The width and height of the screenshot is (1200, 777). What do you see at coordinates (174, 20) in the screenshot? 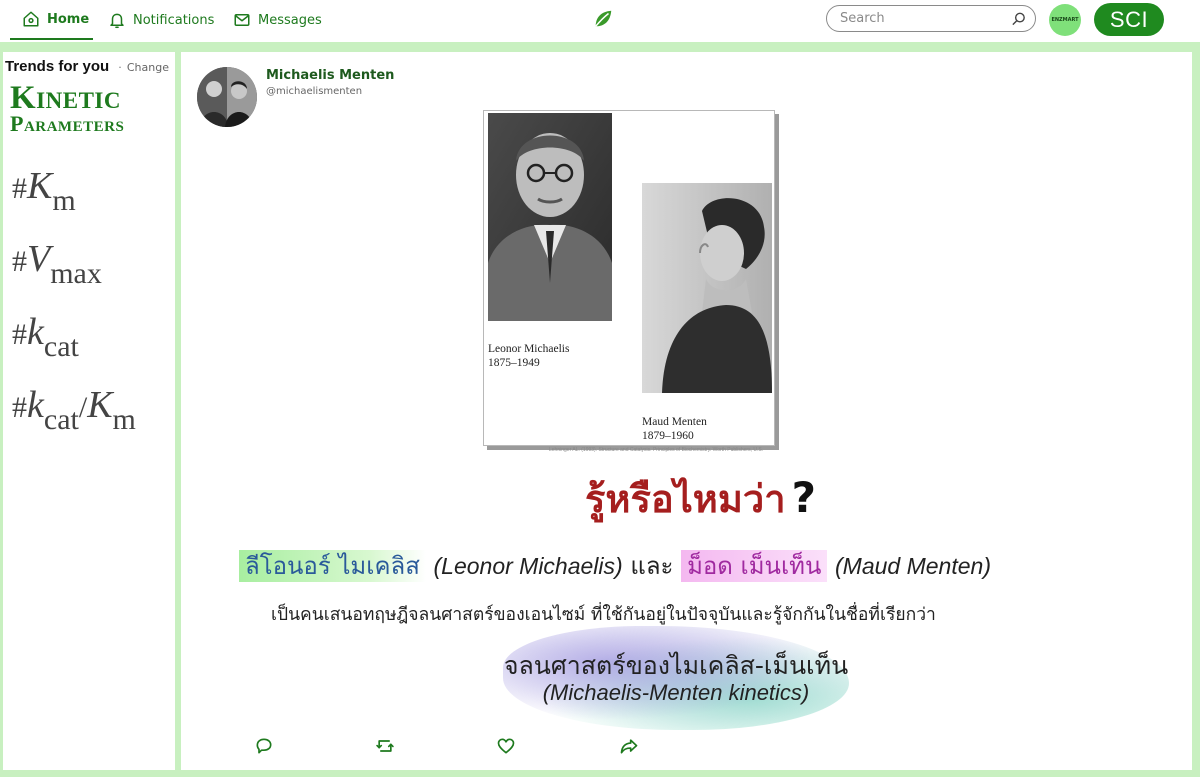
I see `nav-notifications-label: Notifications` at bounding box center [174, 20].